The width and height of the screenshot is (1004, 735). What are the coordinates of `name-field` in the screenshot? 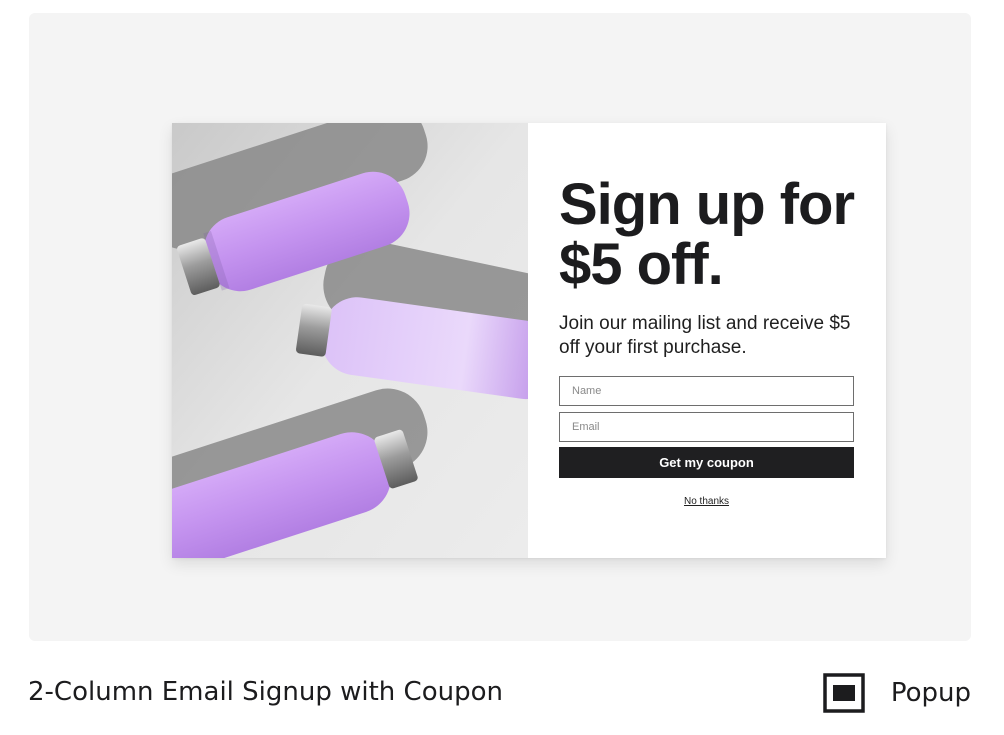 It's located at (706, 391).